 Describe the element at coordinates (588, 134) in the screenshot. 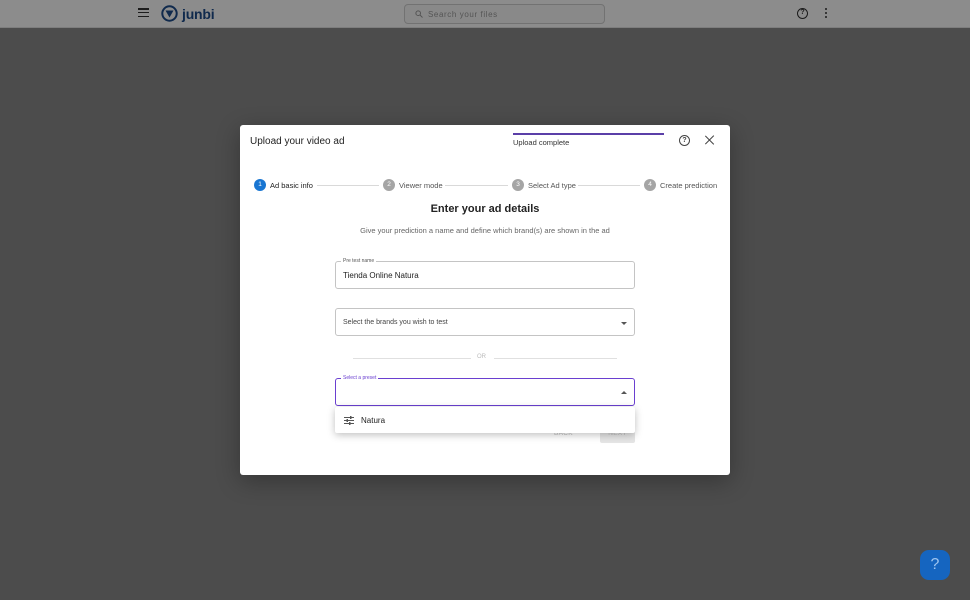

I see `upload-progress-bar` at that location.